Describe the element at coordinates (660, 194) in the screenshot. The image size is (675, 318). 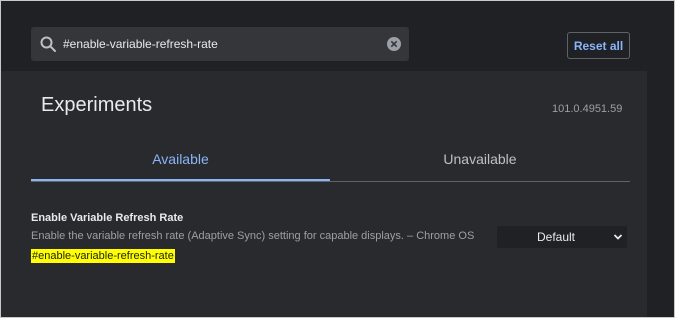
I see `scrollbar-track` at that location.